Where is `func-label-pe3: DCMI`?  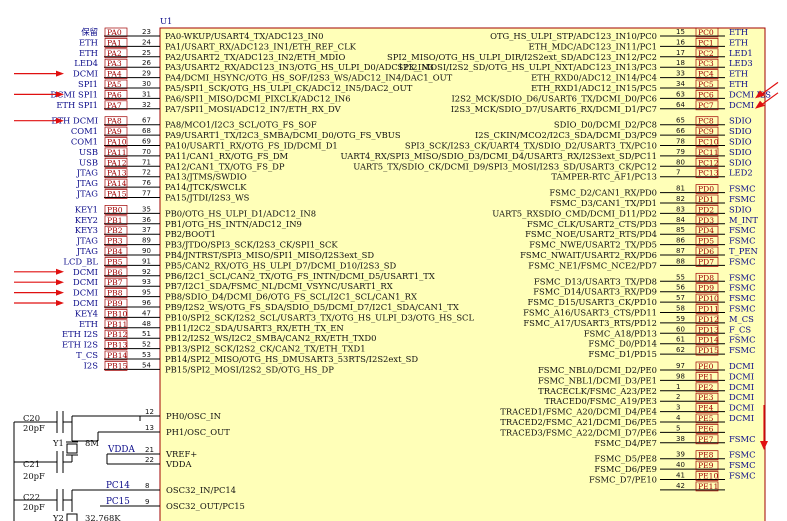
func-label-pe3: DCMI is located at coordinates (741, 397).